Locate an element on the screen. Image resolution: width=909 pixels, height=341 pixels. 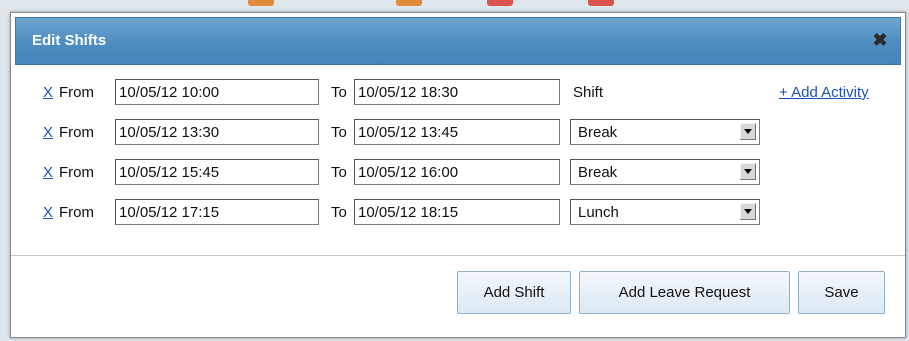
footer-divider is located at coordinates (458, 255).